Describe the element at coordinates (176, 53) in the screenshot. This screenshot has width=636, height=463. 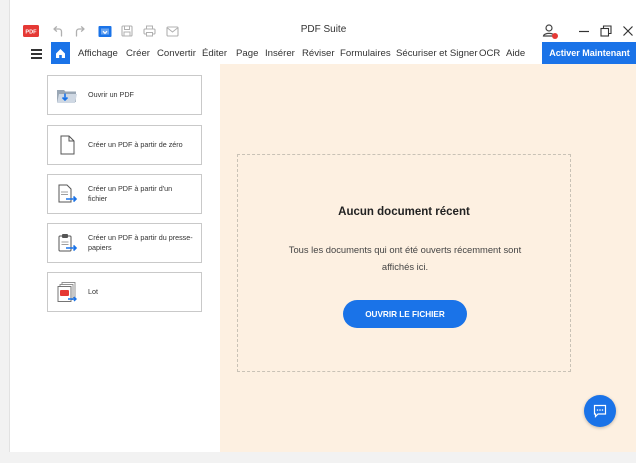
I see `menu-convertir: Convertir` at that location.